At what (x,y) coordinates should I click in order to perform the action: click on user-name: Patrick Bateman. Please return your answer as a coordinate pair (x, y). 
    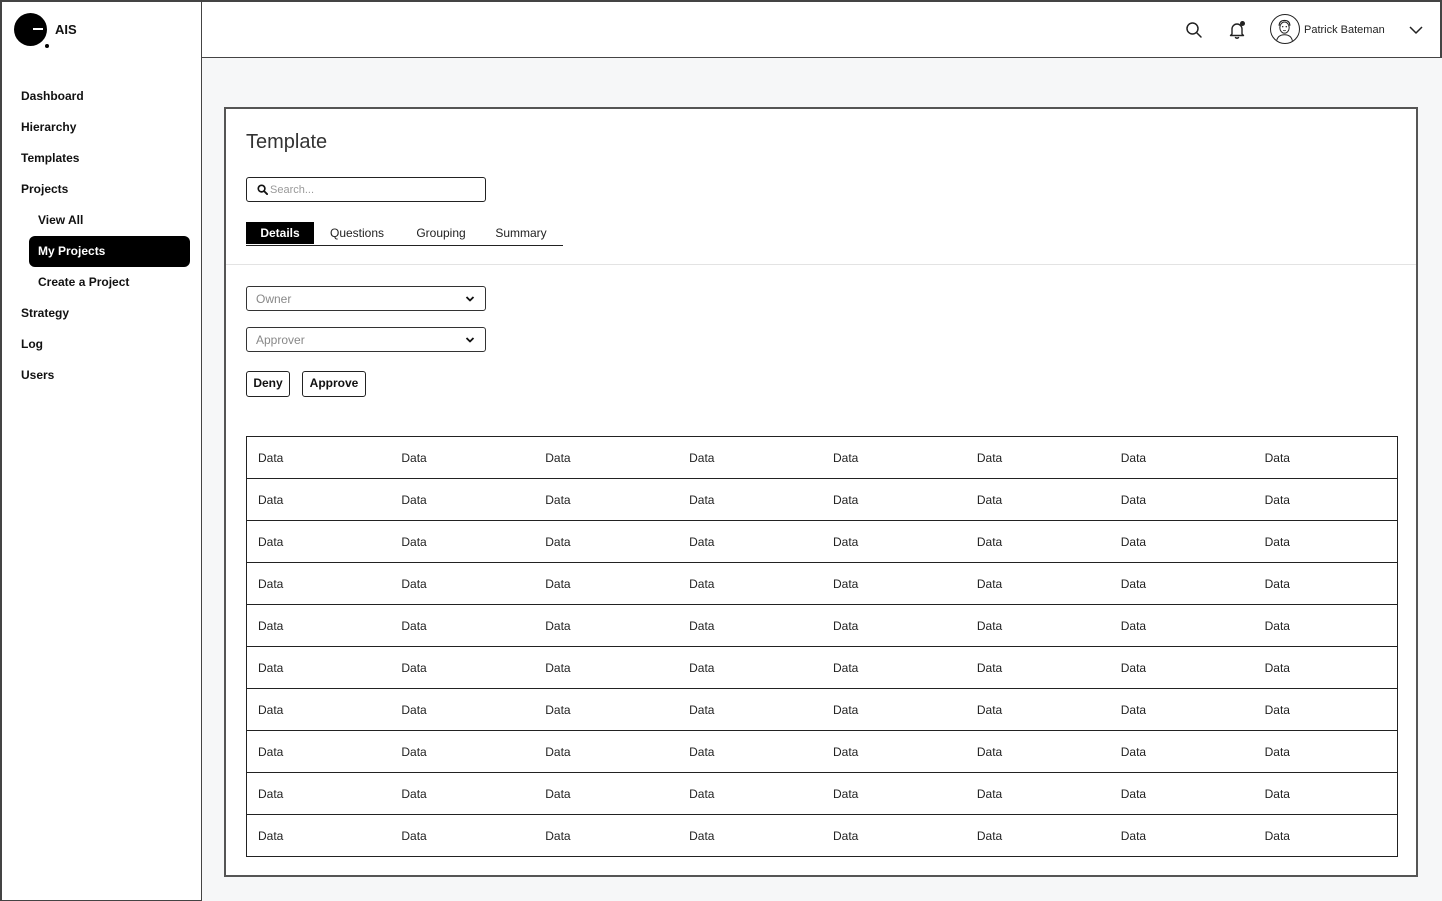
    Looking at the image, I should click on (1344, 30).